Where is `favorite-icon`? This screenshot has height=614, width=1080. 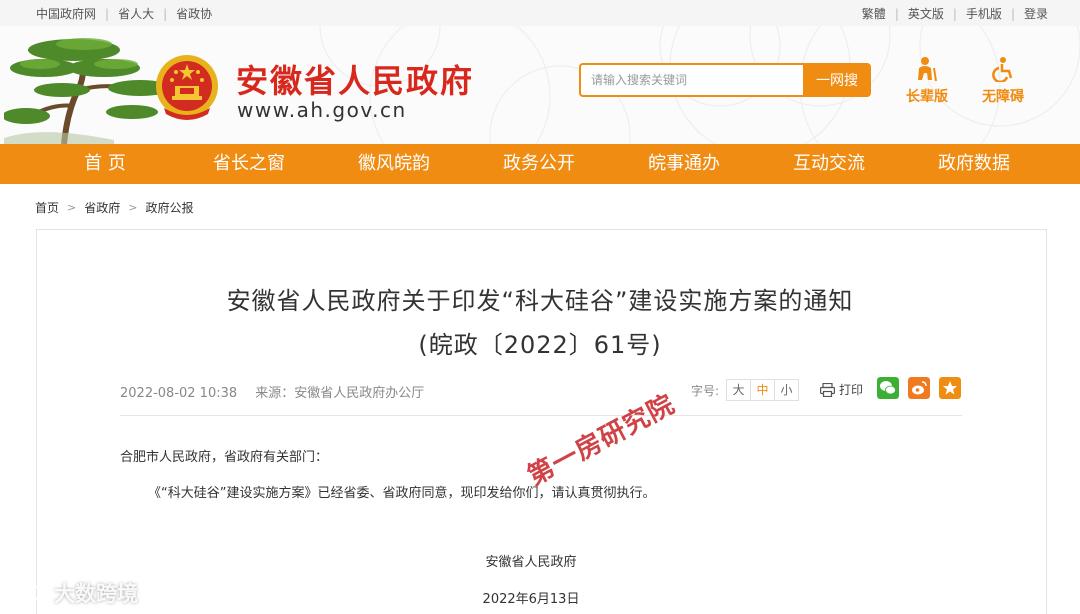 favorite-icon is located at coordinates (950, 388).